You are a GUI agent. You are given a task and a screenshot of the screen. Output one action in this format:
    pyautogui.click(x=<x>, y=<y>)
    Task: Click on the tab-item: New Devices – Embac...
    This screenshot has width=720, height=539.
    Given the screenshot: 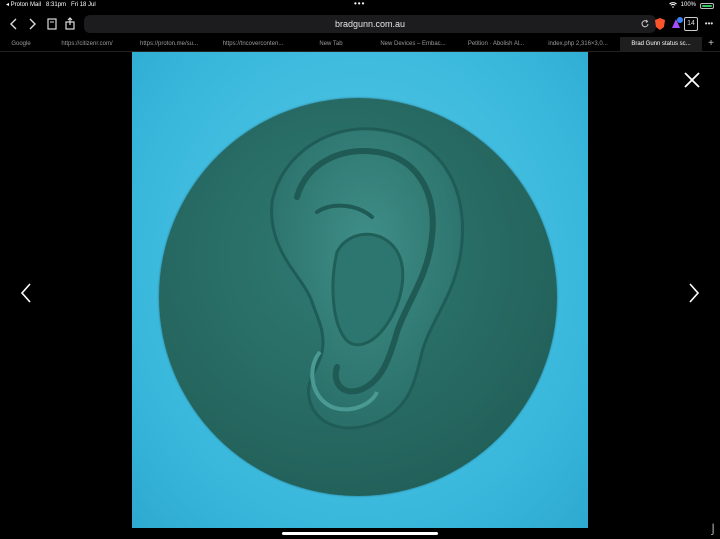 What is the action you would take?
    pyautogui.click(x=413, y=44)
    